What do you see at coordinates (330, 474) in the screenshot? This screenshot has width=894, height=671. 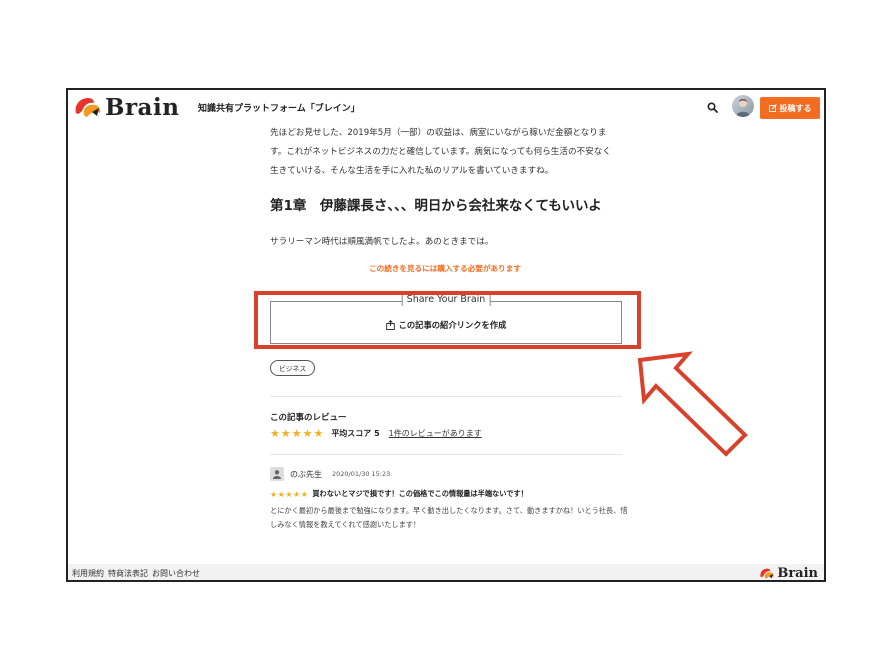 I see `review-author: のぶ先生 2020/01/30 15:23` at bounding box center [330, 474].